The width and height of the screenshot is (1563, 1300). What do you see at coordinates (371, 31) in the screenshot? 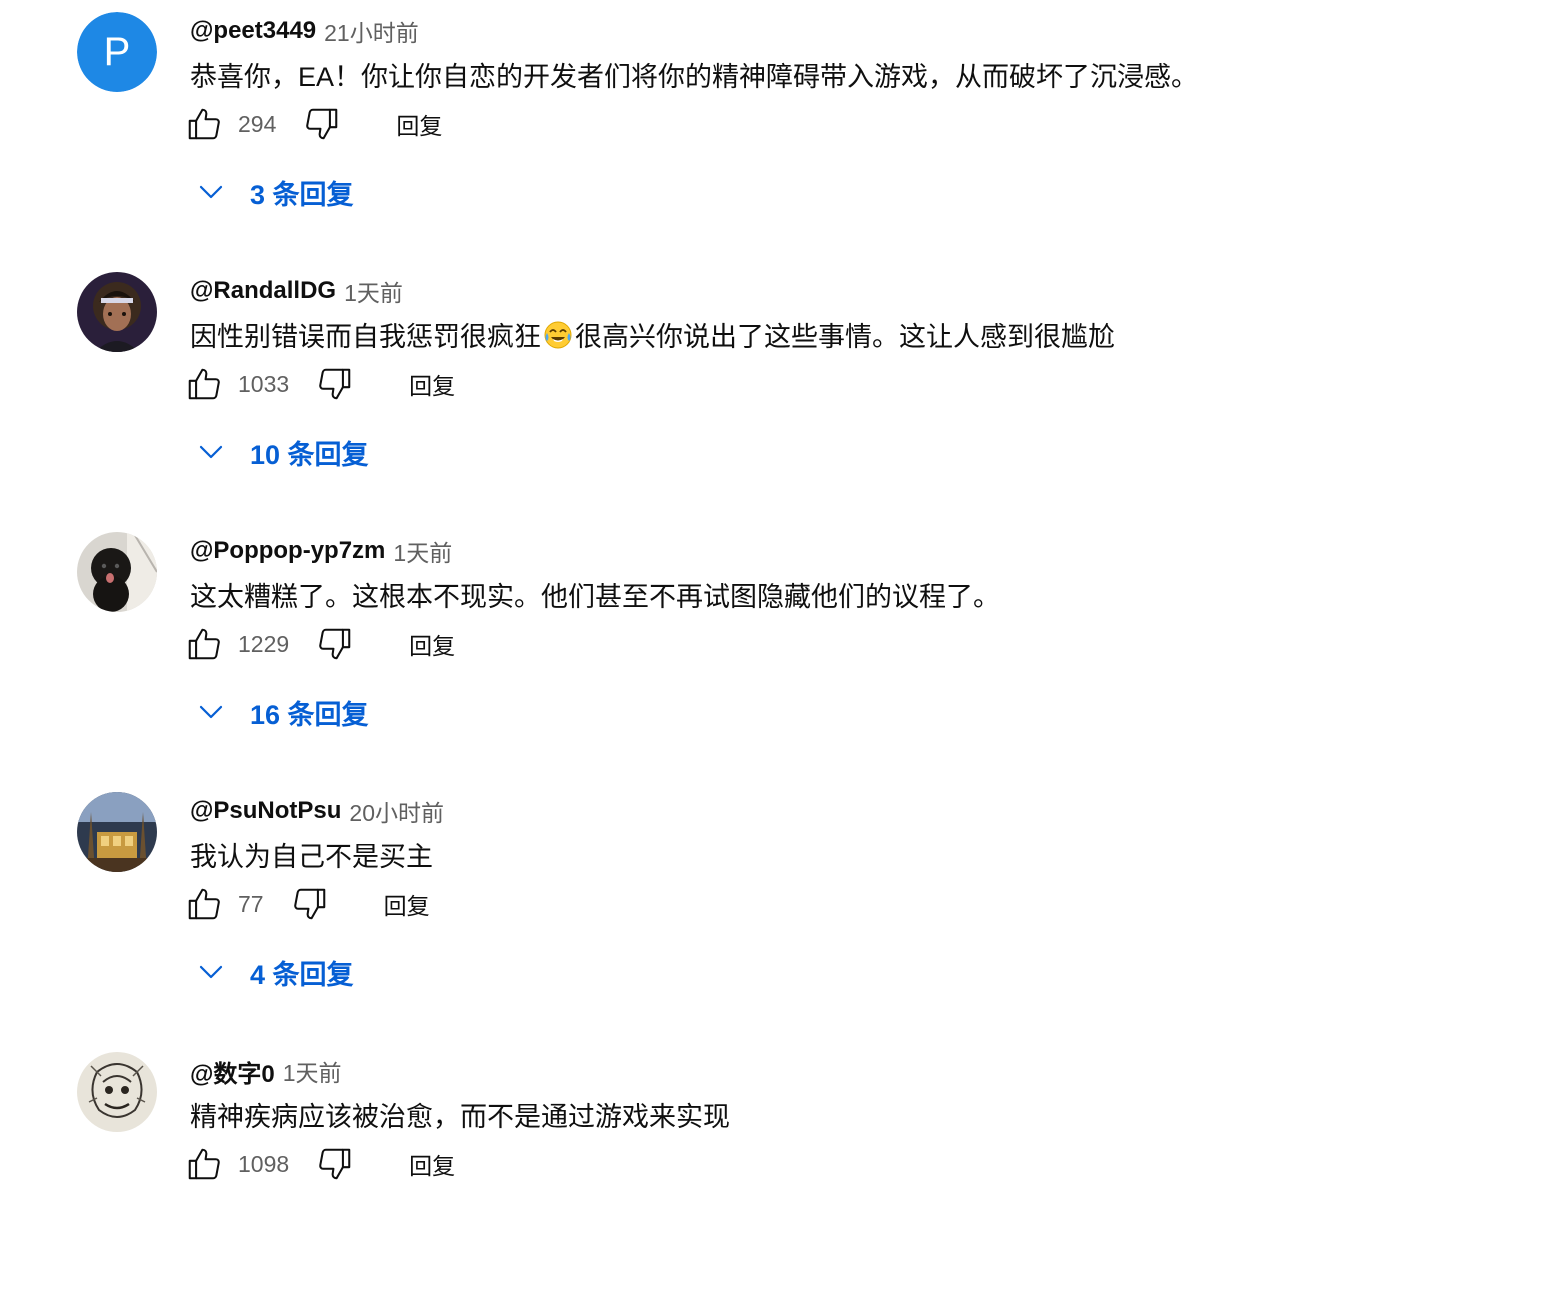
I see `comment-time: 21小时前` at bounding box center [371, 31].